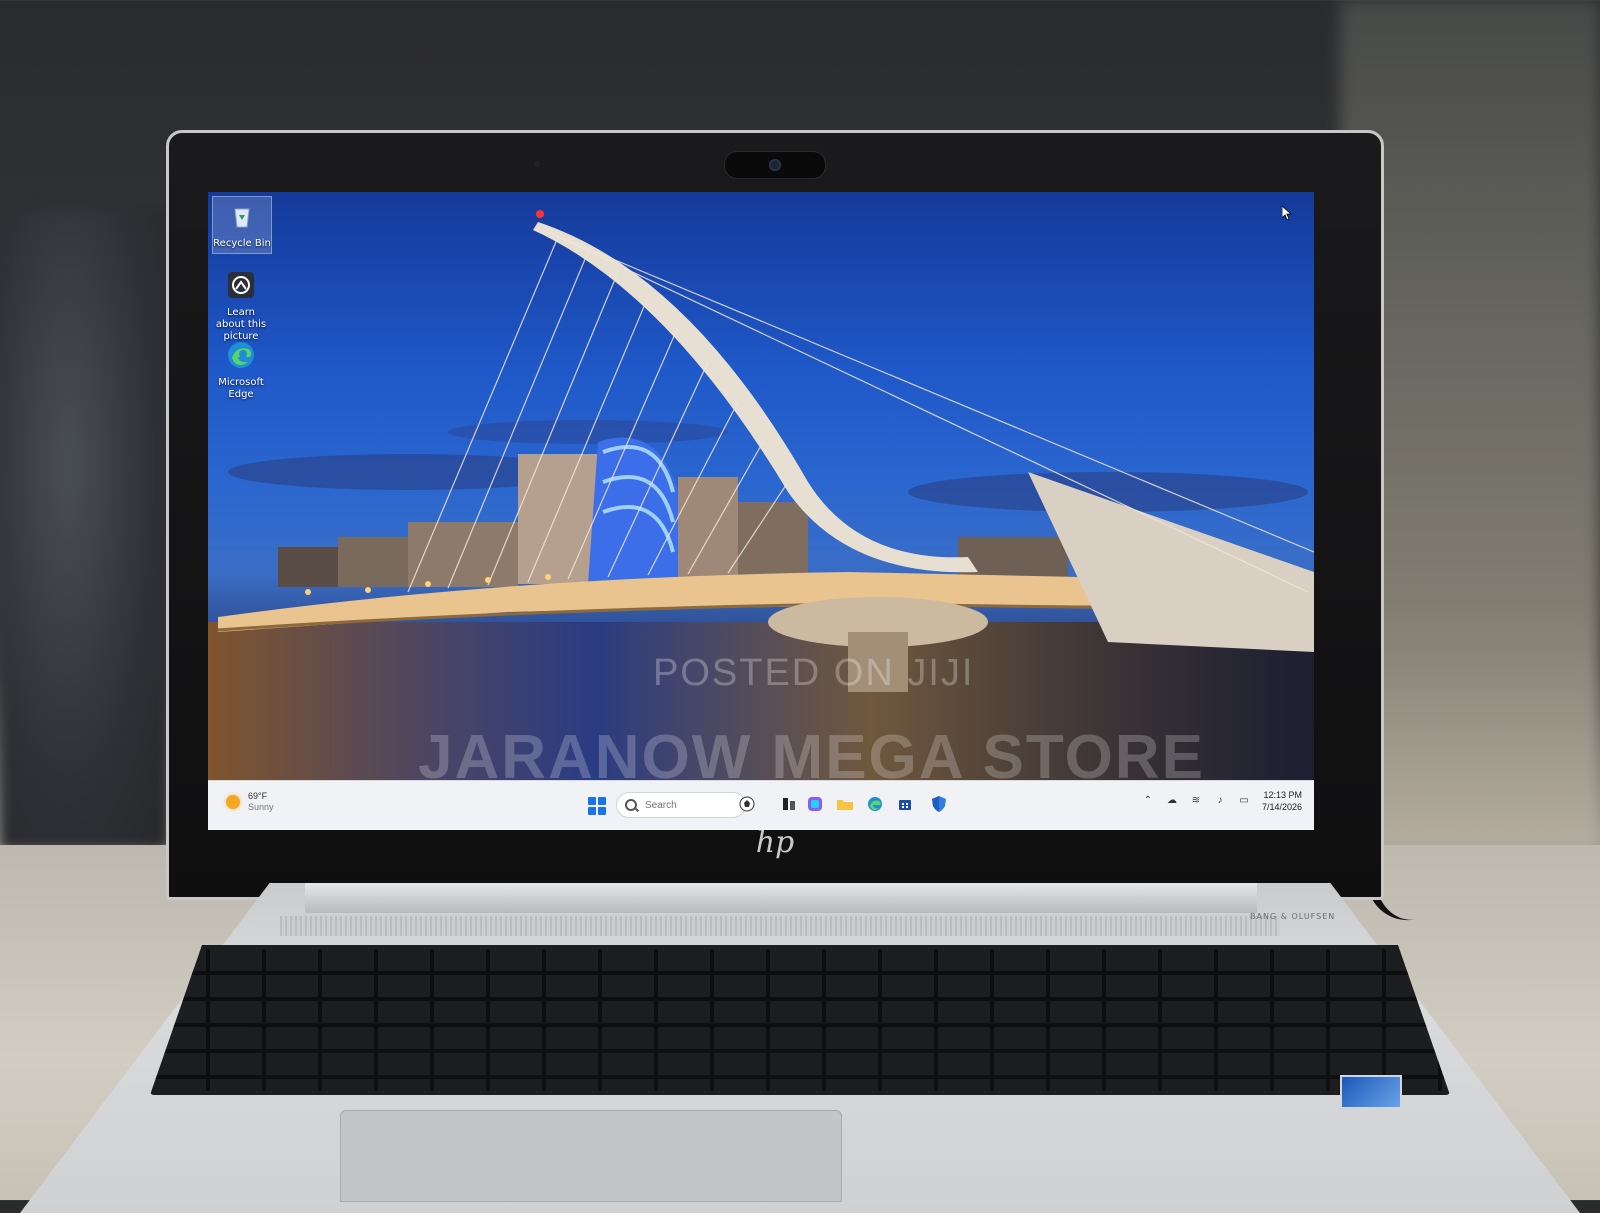 This screenshot has height=1213, width=1600. Describe the element at coordinates (241, 285) in the screenshot. I see `learn-picture-icon` at that location.